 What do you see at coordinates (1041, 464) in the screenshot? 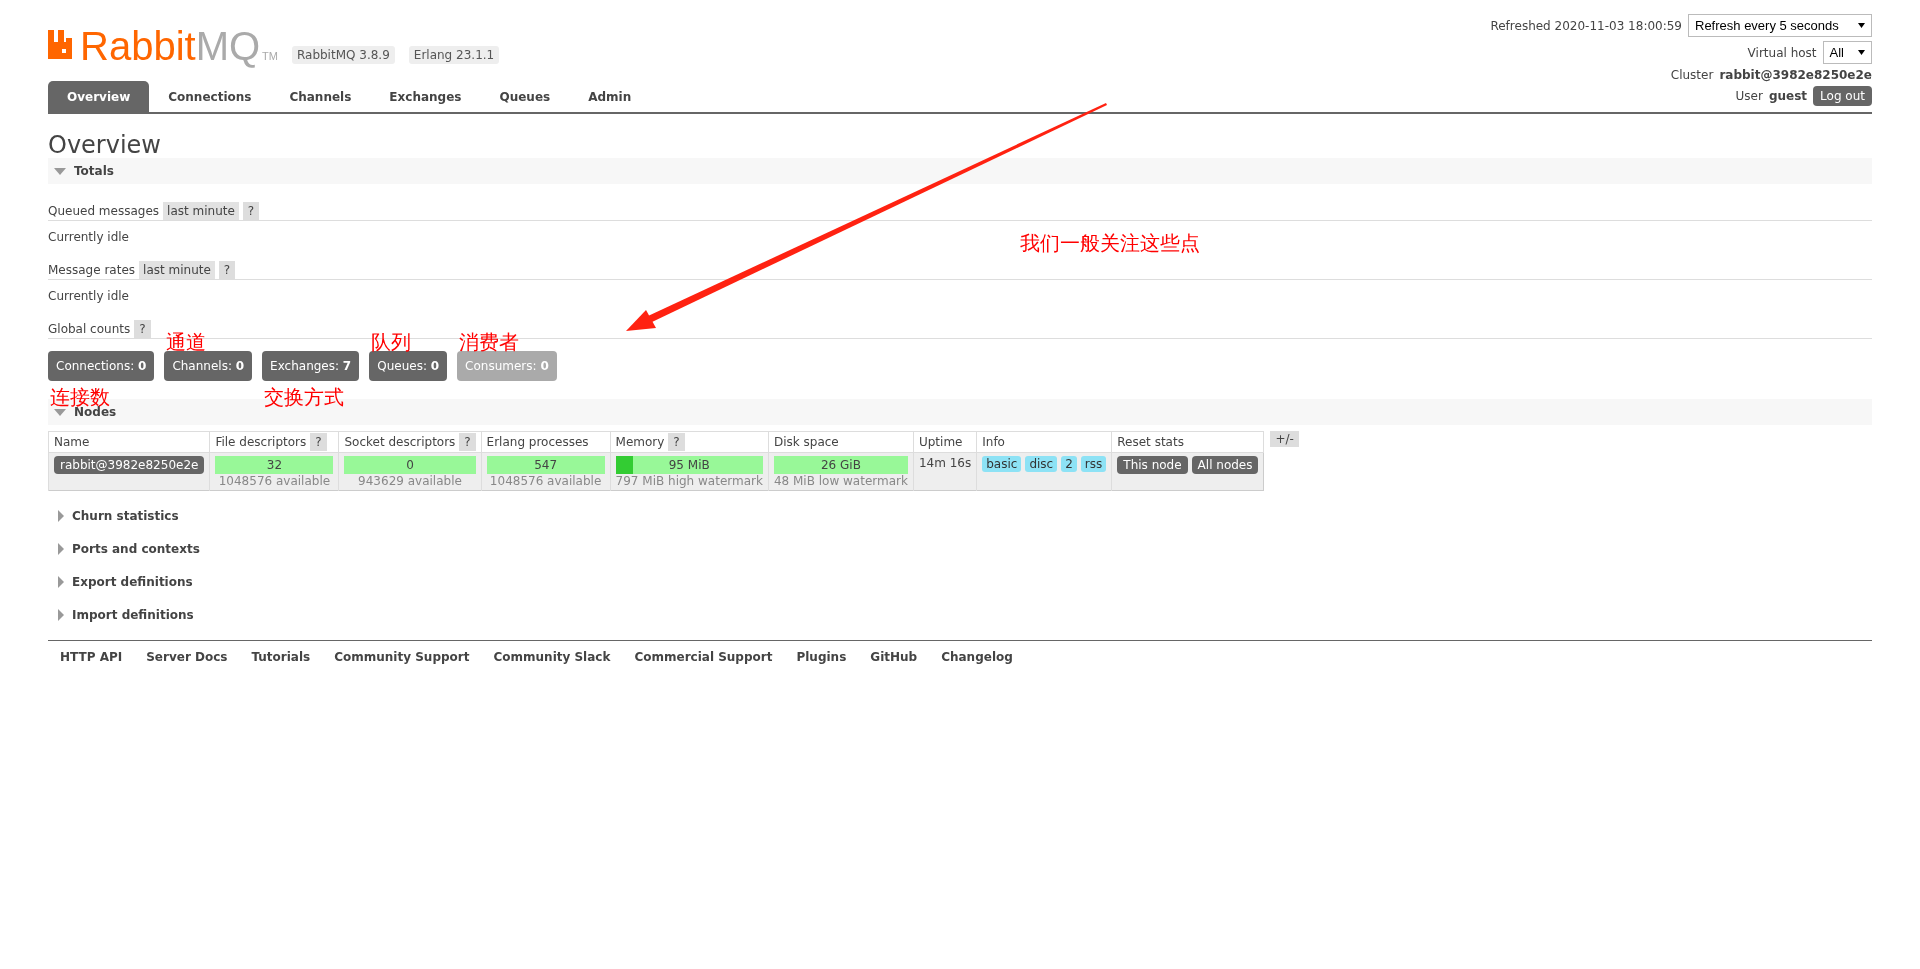
I see `info-tag: disc` at bounding box center [1041, 464].